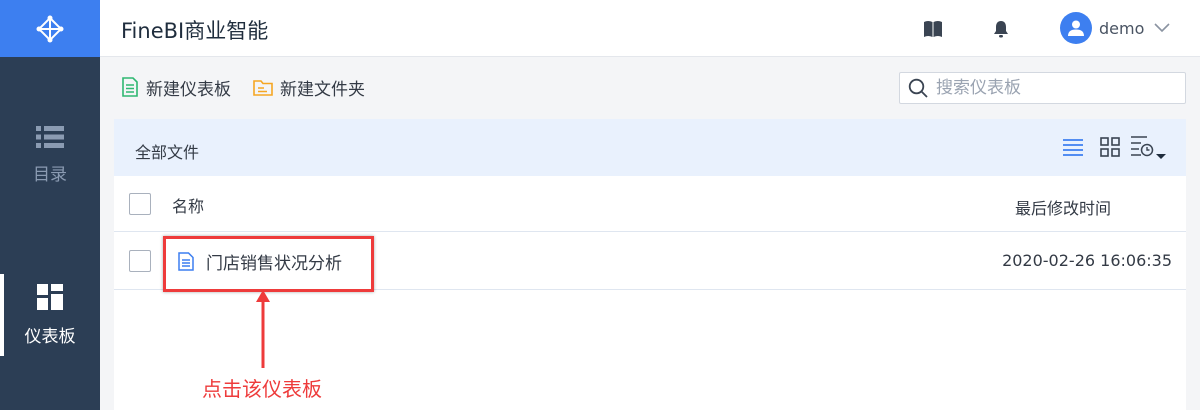  Describe the element at coordinates (140, 261) in the screenshot. I see `row-checkbox` at that location.